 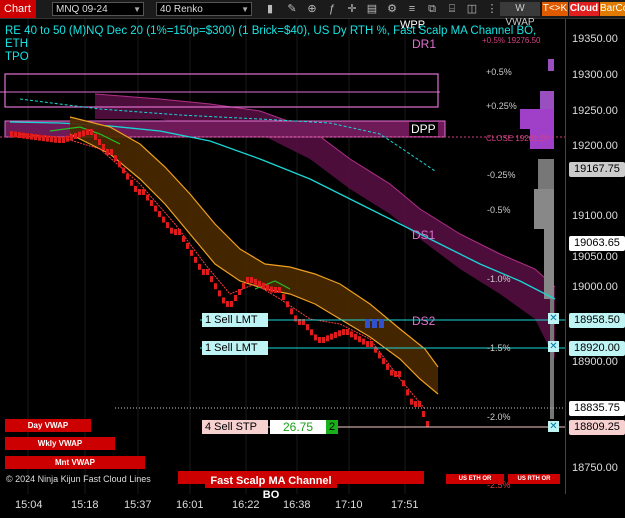 What do you see at coordinates (60, 443) in the screenshot?
I see `wkly-vwap-button: Wkly VWAP` at bounding box center [60, 443].